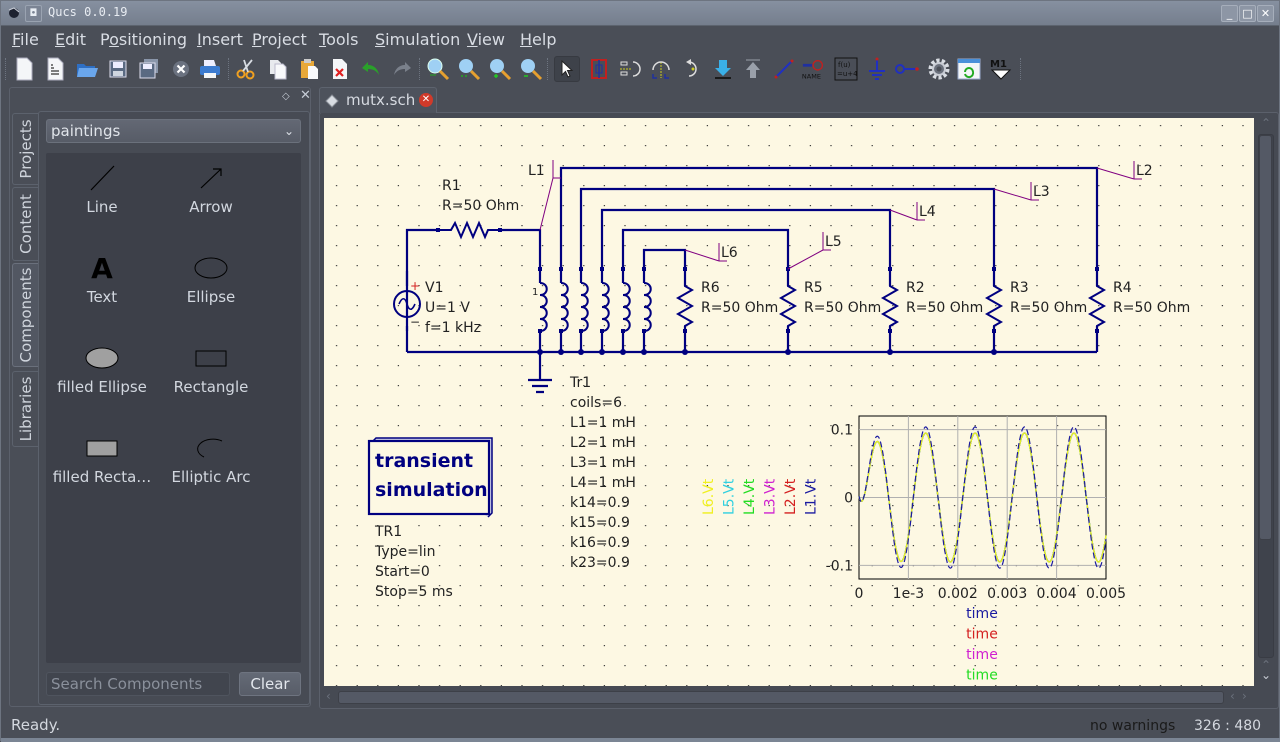  Describe the element at coordinates (771, 496) in the screenshot. I see `legend-entry: L3.Vt` at that location.